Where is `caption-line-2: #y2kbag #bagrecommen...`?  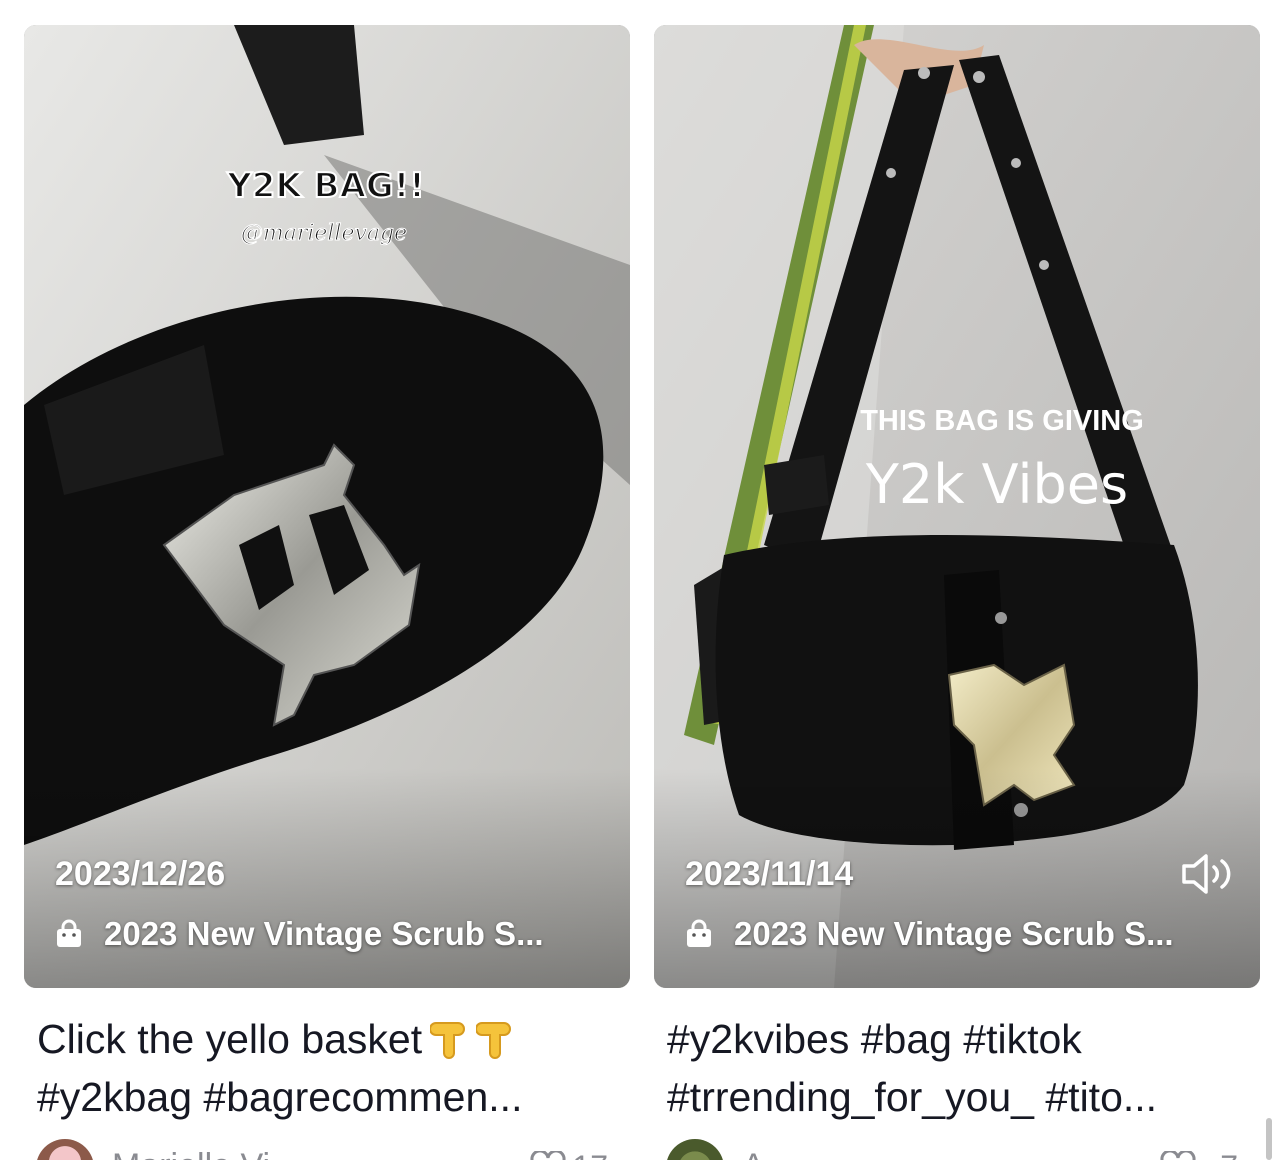
caption-line-2: #y2kbag #bagrecommen... is located at coordinates (280, 1097).